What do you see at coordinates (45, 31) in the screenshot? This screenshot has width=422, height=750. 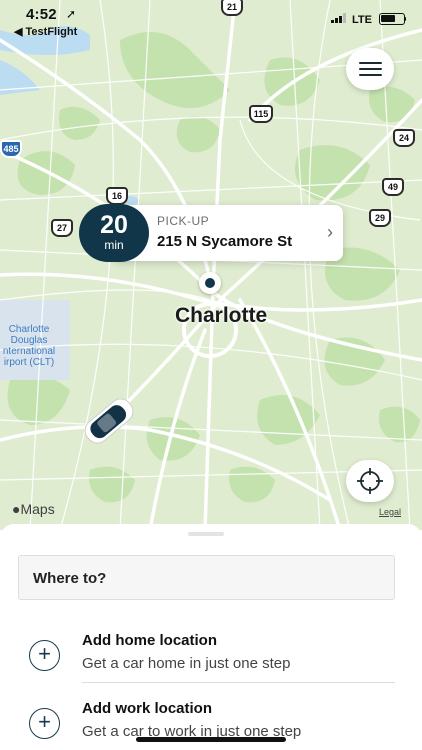 I see `back-to-app-link: ◀ TestFlight` at bounding box center [45, 31].